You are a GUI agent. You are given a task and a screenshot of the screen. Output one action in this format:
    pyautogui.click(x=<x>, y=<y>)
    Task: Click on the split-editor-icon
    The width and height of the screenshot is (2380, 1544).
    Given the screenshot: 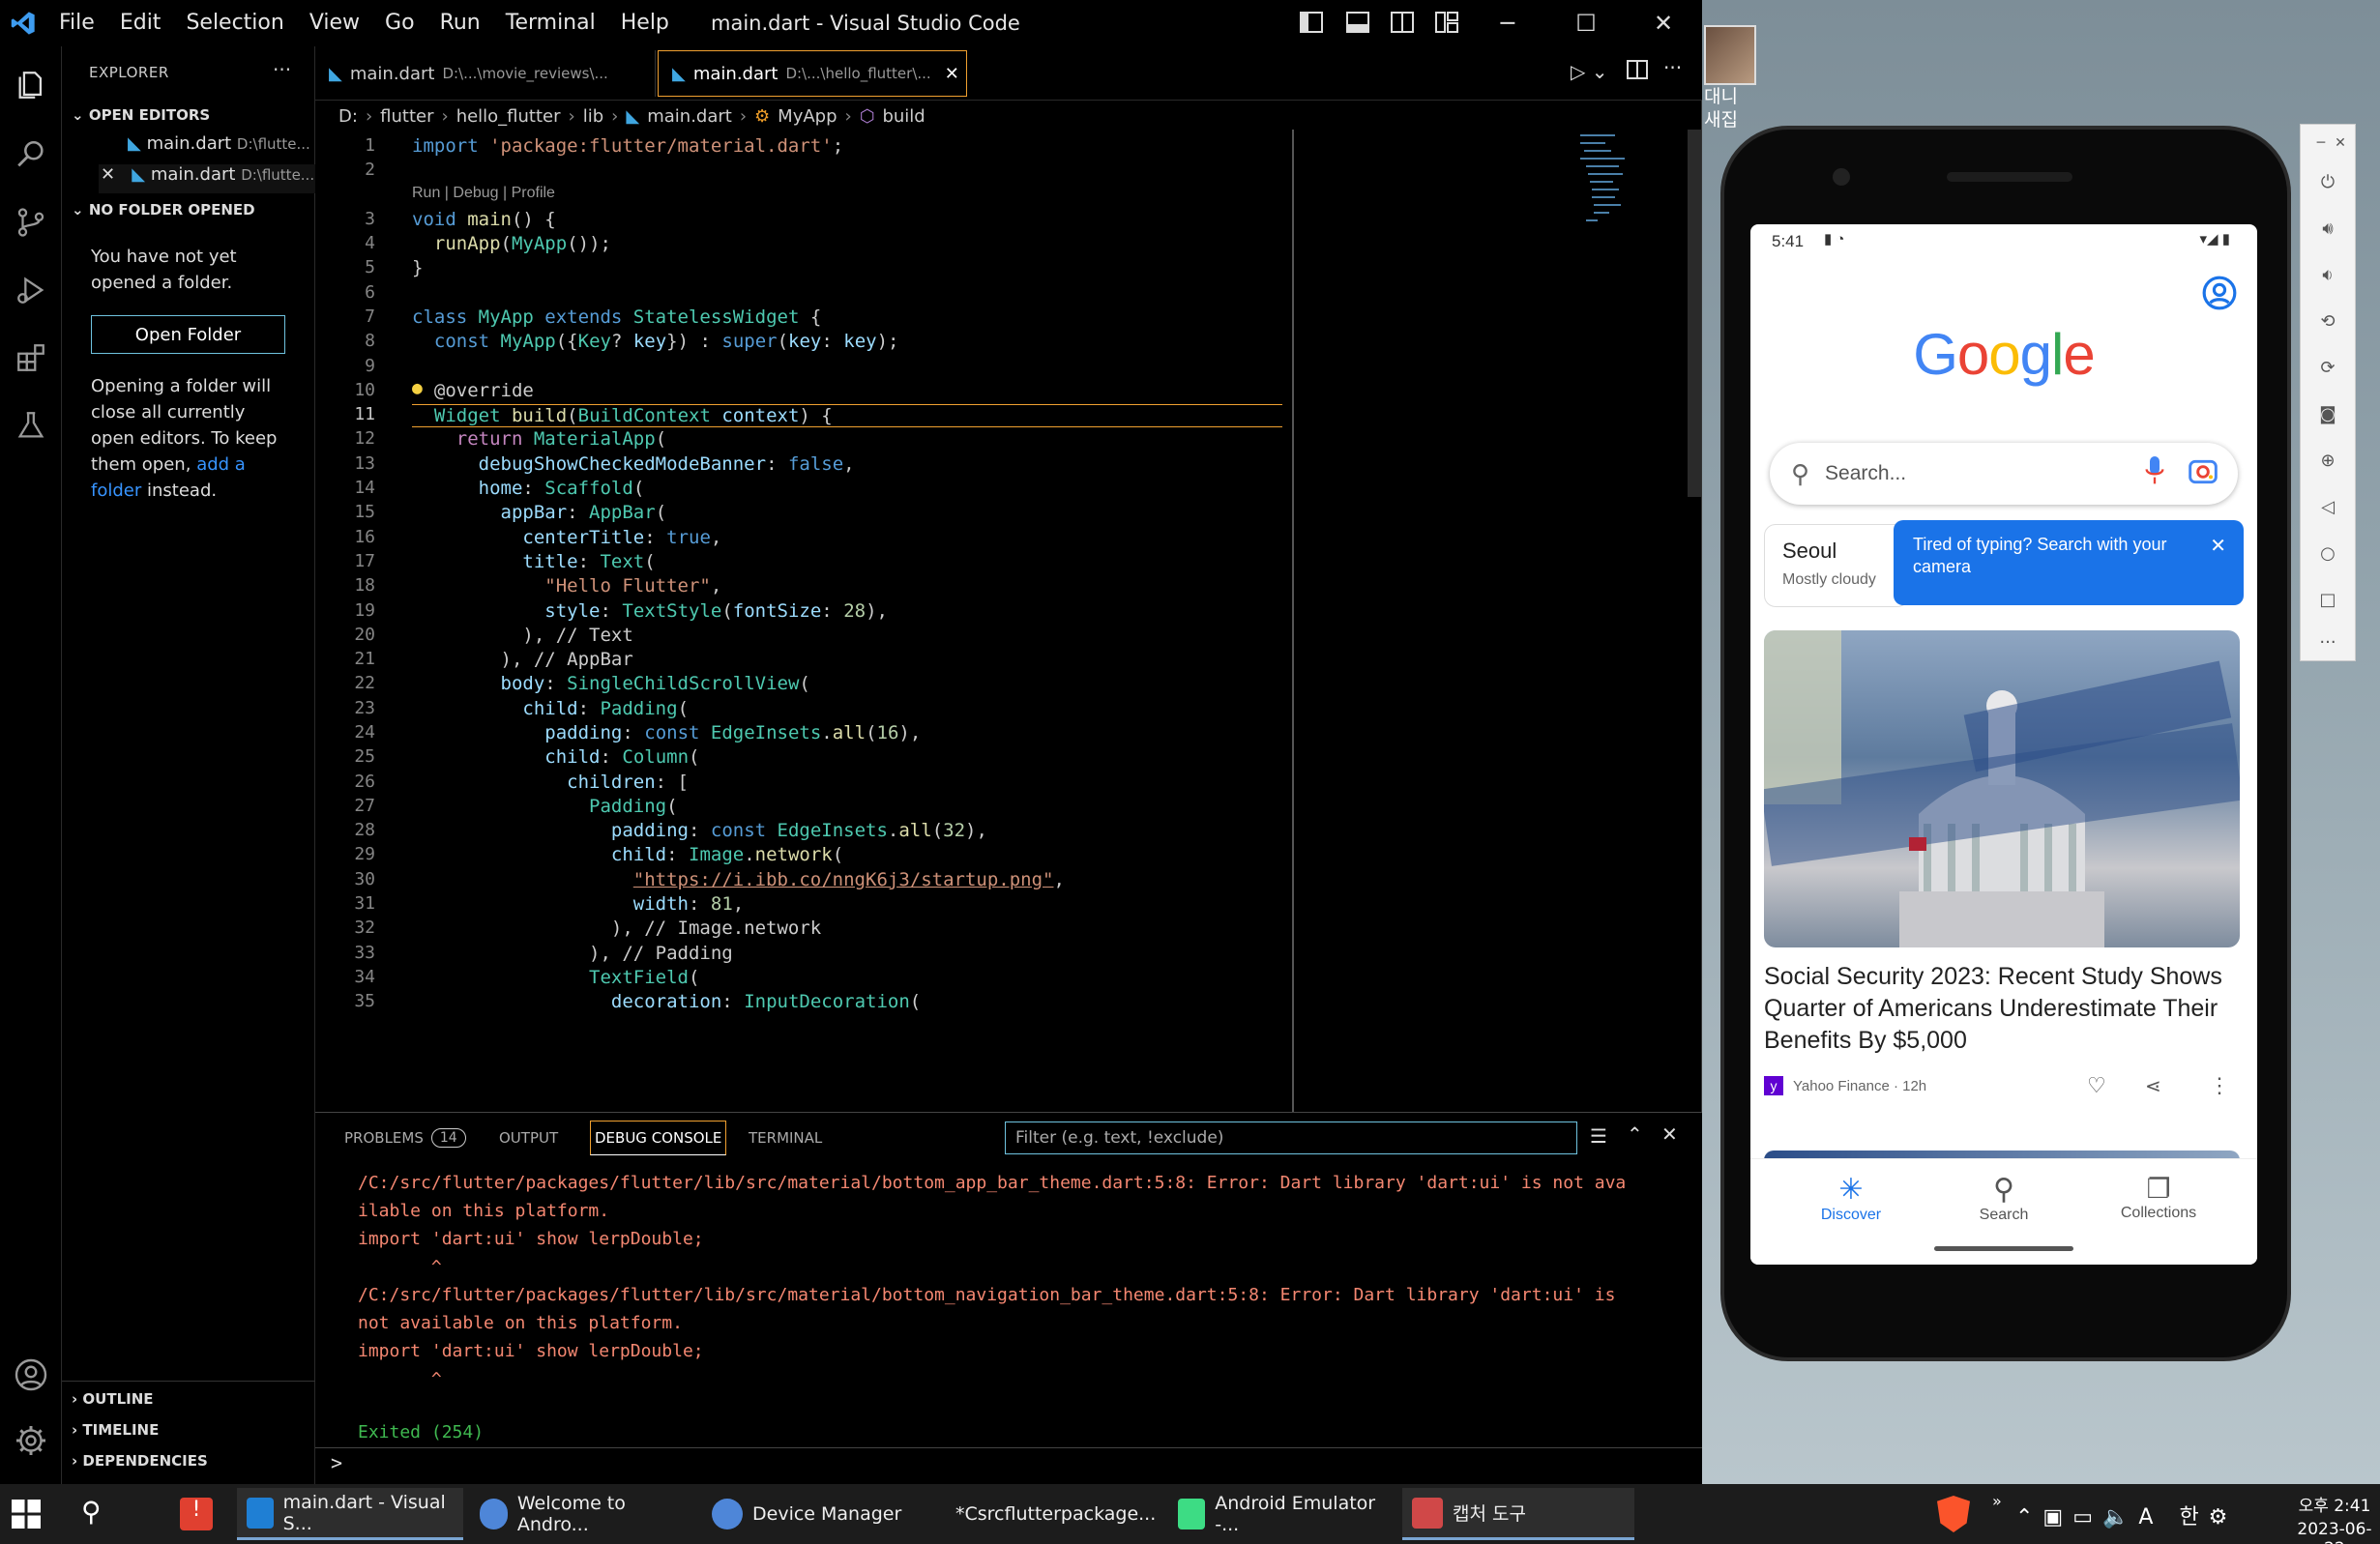 What is the action you would take?
    pyautogui.click(x=1638, y=71)
    